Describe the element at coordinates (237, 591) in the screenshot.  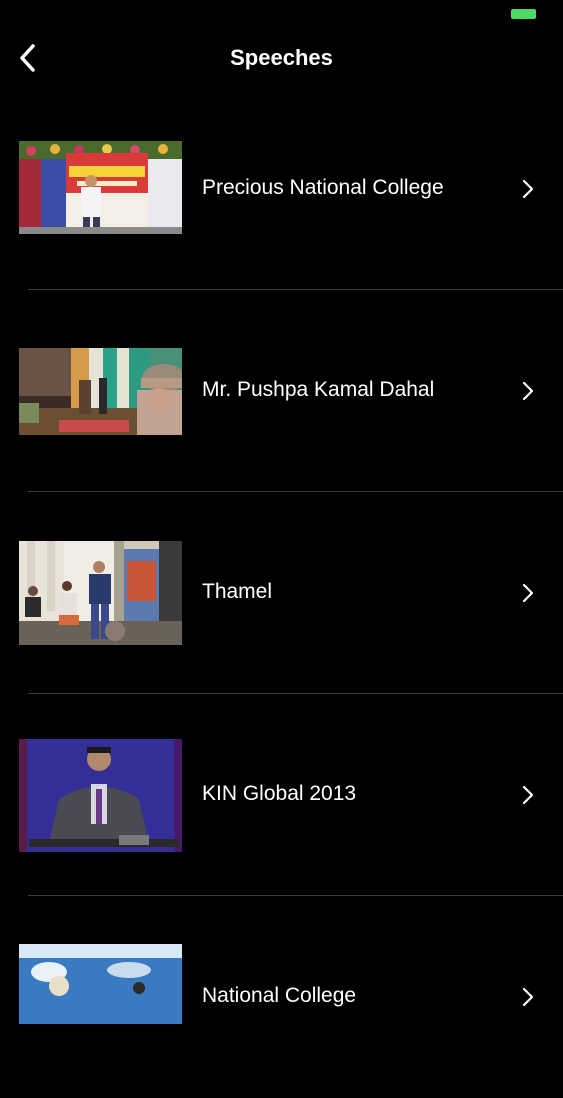
I see `speech-title: Thamel` at that location.